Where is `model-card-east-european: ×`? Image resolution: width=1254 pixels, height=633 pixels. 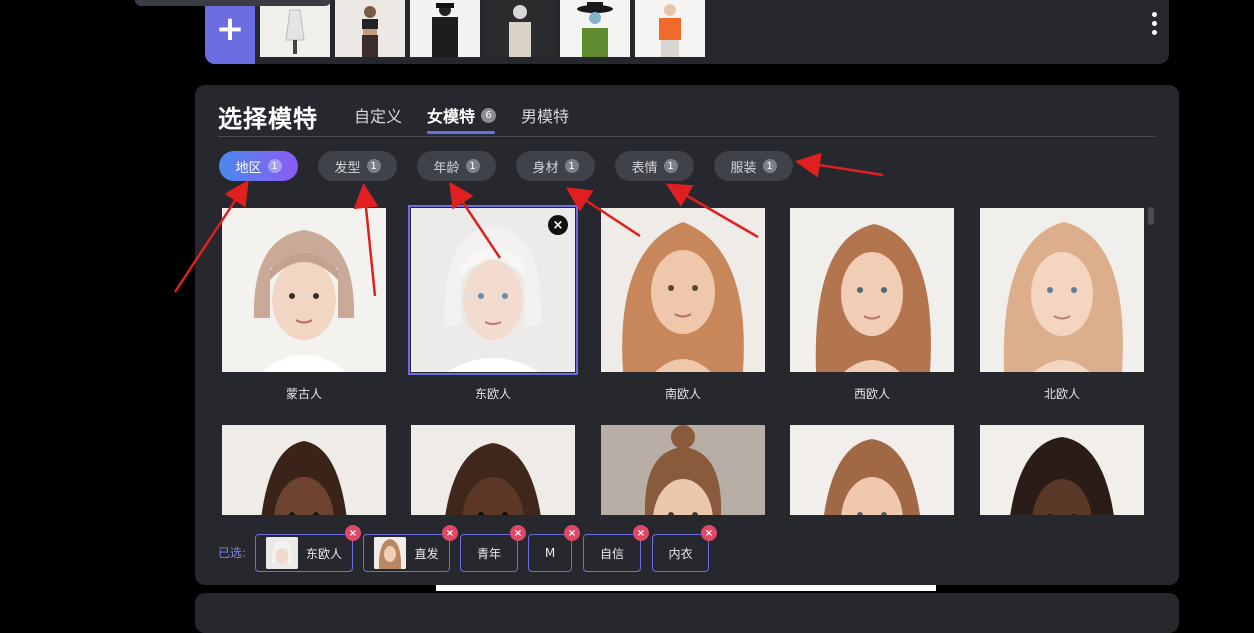
model-card-east-european: × is located at coordinates (493, 290).